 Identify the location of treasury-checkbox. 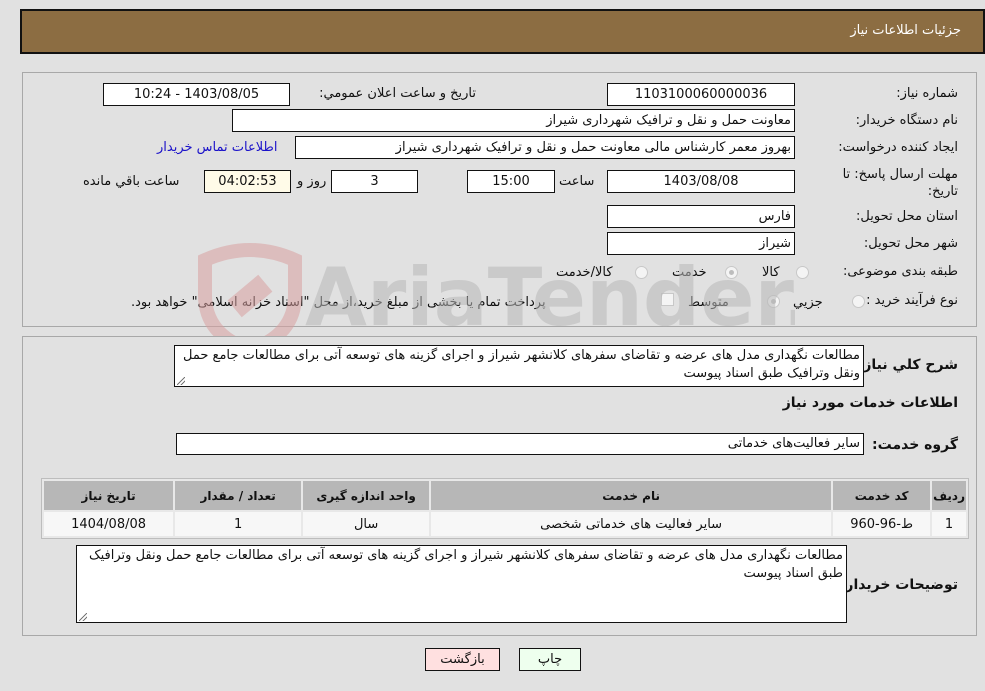
(667, 299).